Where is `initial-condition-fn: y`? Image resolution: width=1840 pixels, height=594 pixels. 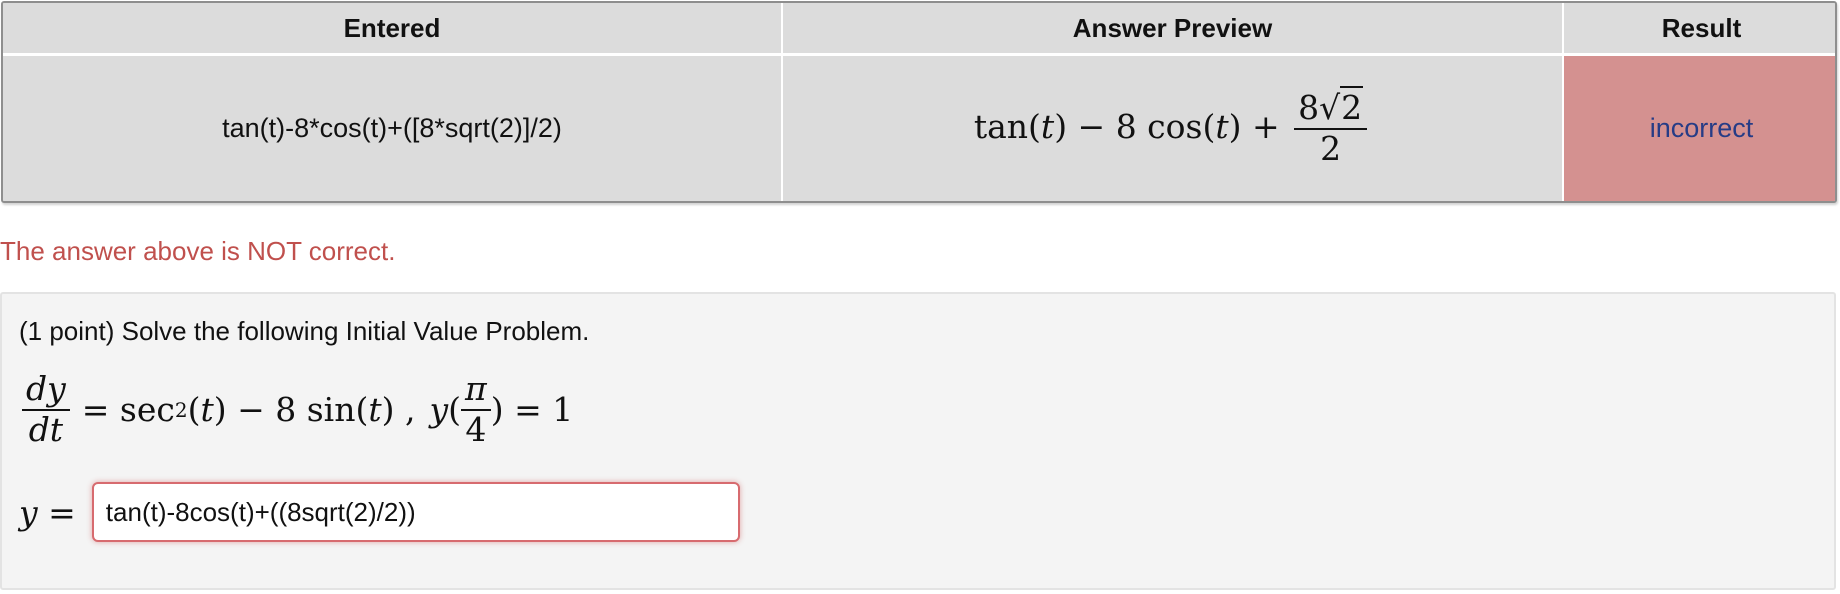 initial-condition-fn: y is located at coordinates (439, 410).